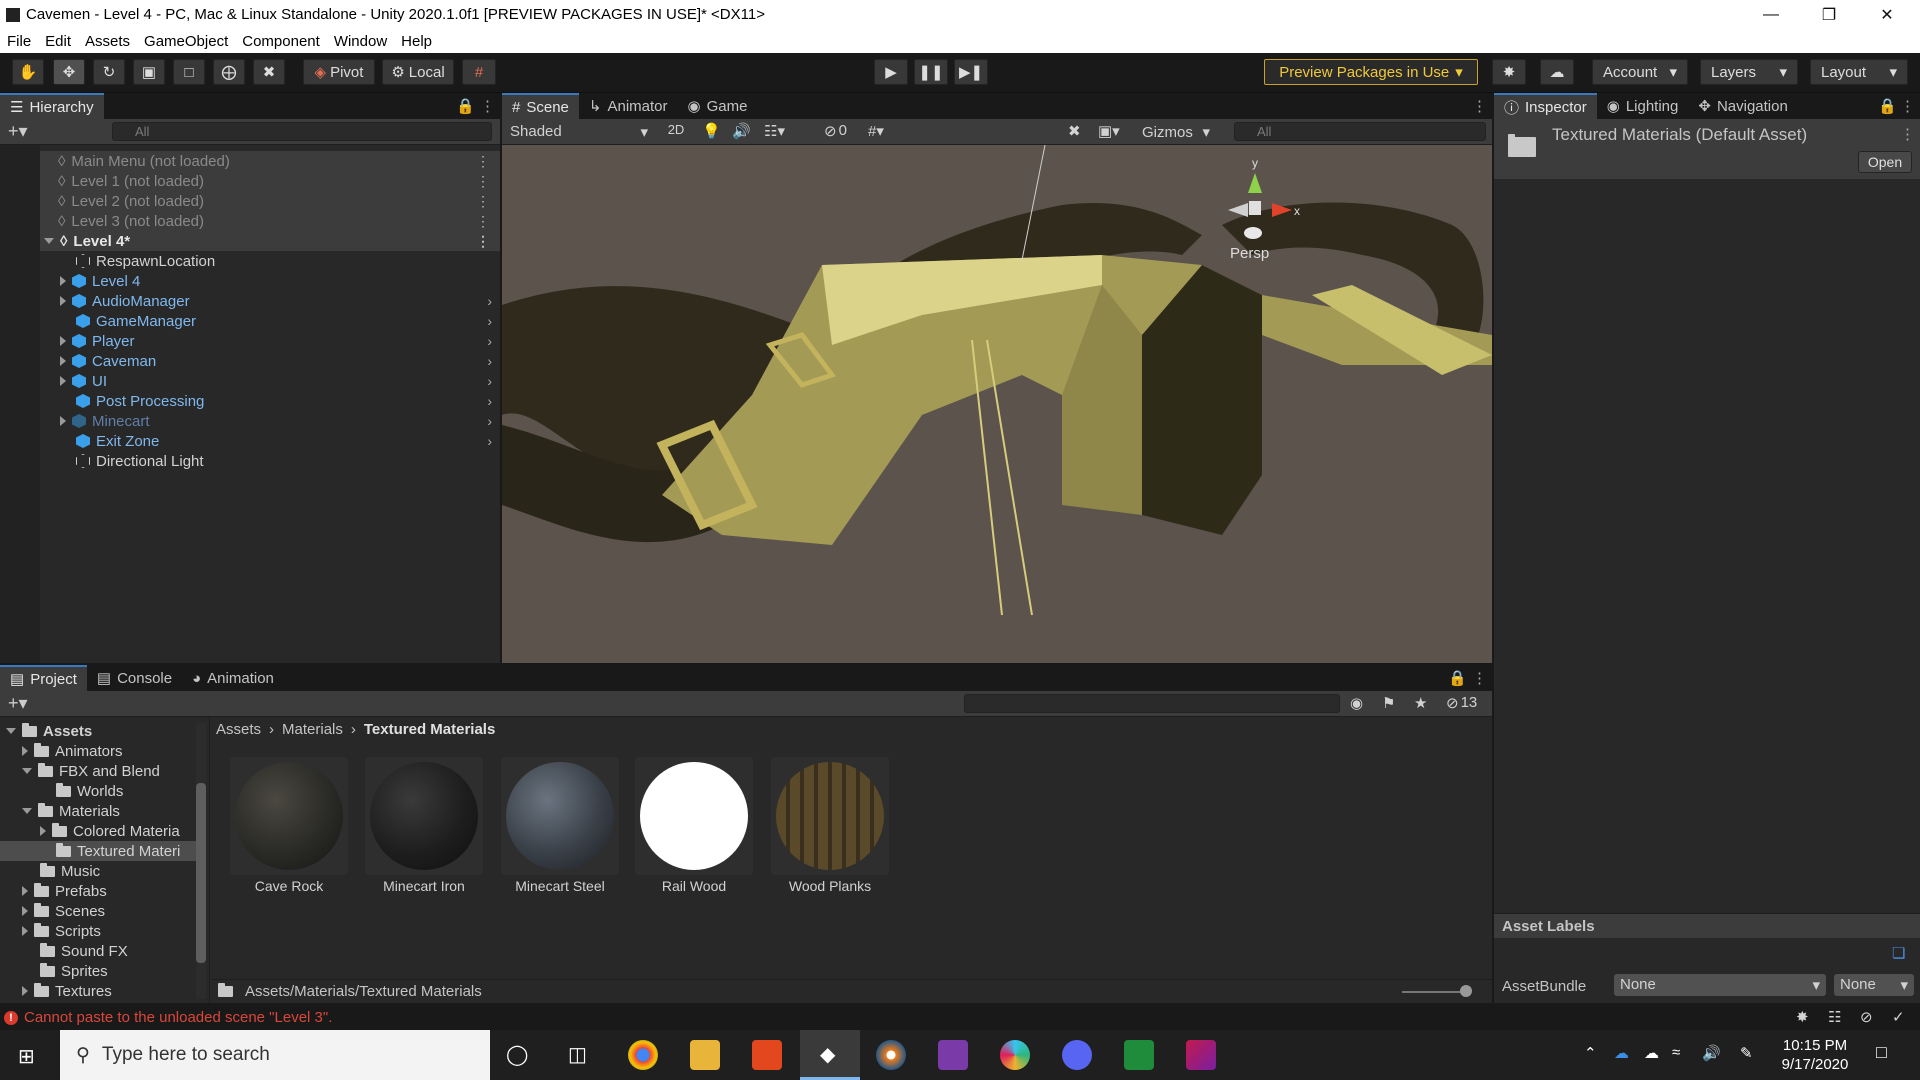 The height and width of the screenshot is (1080, 1920). Describe the element at coordinates (302, 131) in the screenshot. I see `hierarchy-search-input: All` at that location.